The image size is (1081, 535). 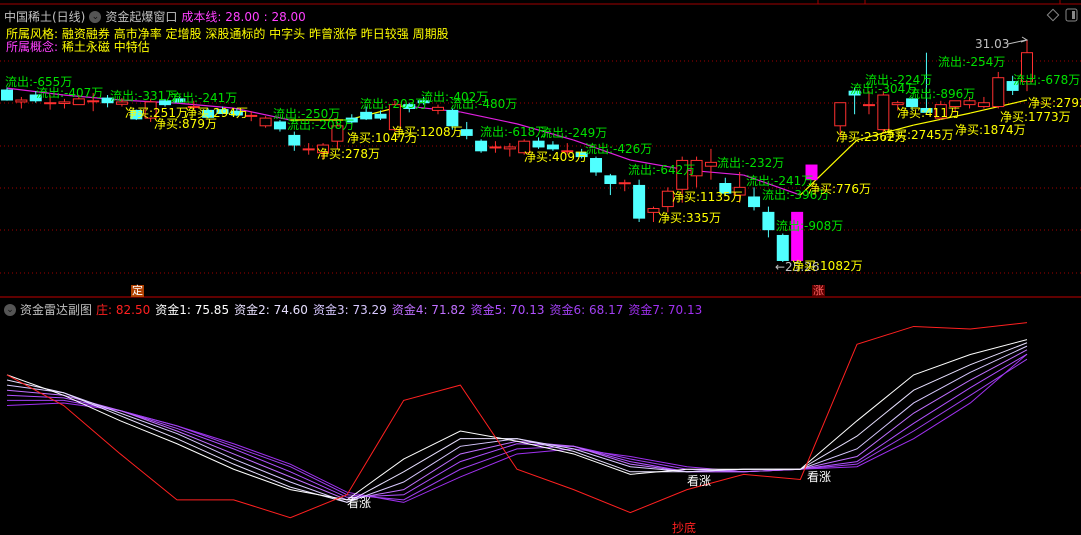 What do you see at coordinates (1053, 15) in the screenshot?
I see `diamond-icon` at bounding box center [1053, 15].